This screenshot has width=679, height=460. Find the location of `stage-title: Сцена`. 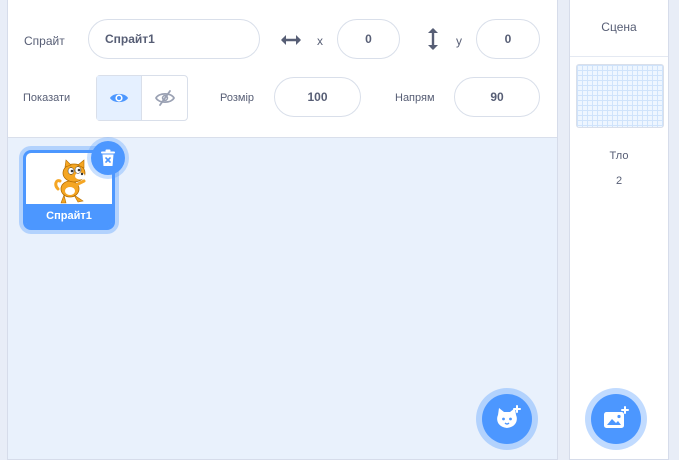

stage-title: Сцена is located at coordinates (619, 27).